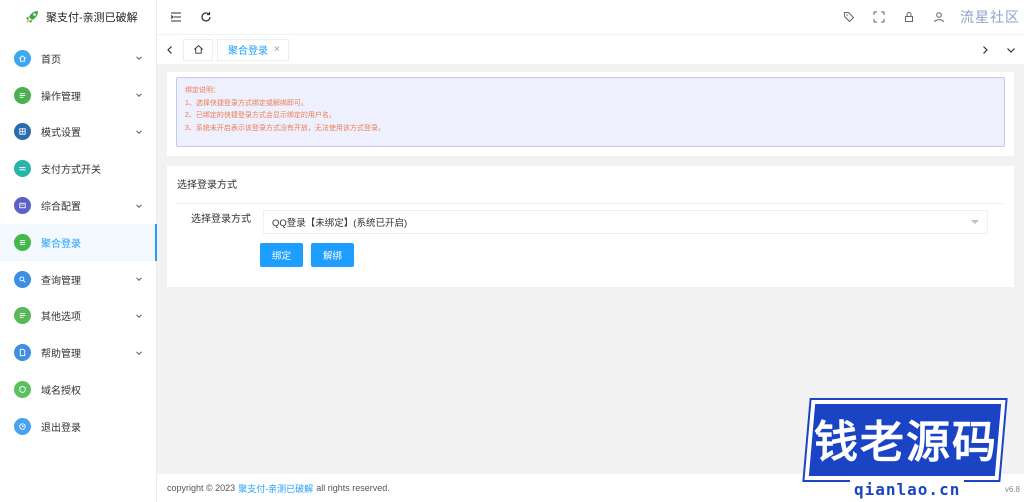 The image size is (1024, 502). I want to click on sidebar-item-label: 操作管理, so click(61, 97).